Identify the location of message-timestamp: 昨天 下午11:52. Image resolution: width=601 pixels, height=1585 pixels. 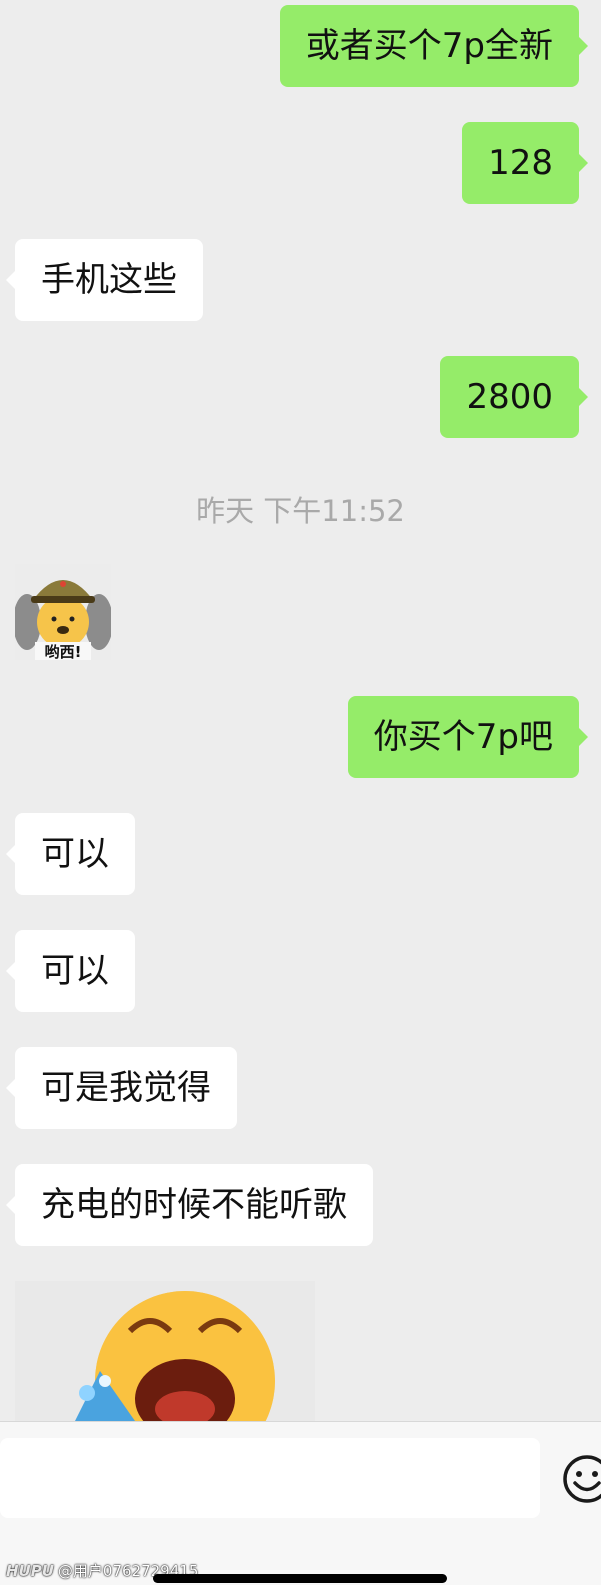
(300, 511).